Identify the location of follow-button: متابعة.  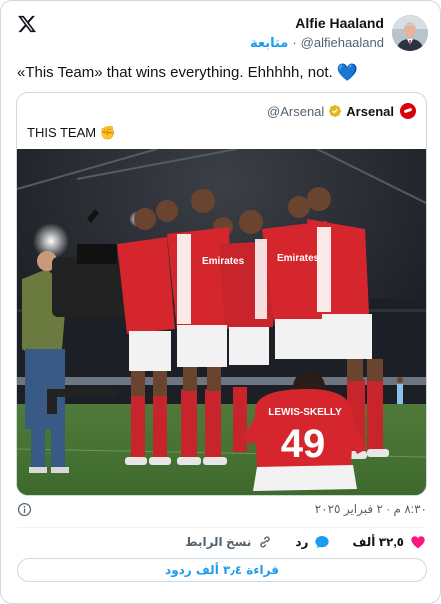
(269, 42).